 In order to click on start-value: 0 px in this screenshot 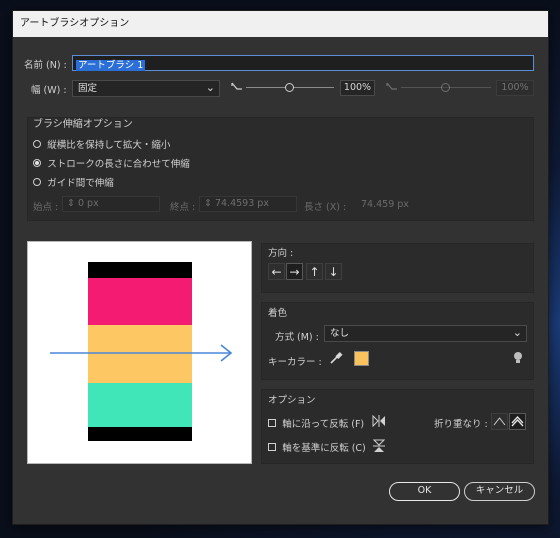, I will do `click(88, 203)`.